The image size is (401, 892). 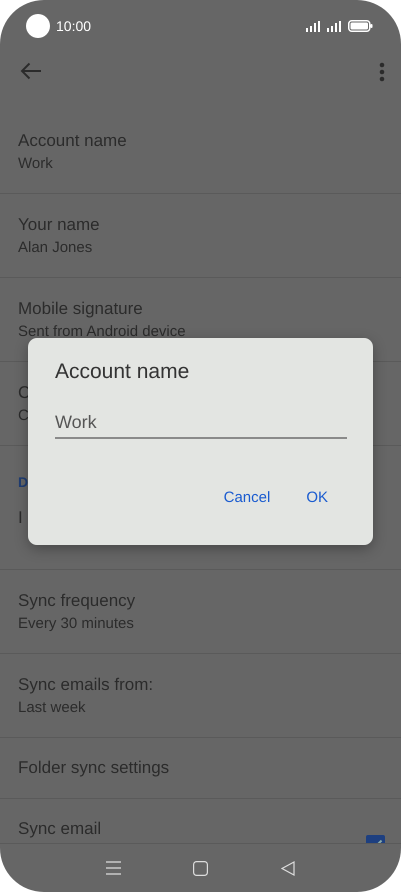 What do you see at coordinates (382, 72) in the screenshot?
I see `more-options-icon` at bounding box center [382, 72].